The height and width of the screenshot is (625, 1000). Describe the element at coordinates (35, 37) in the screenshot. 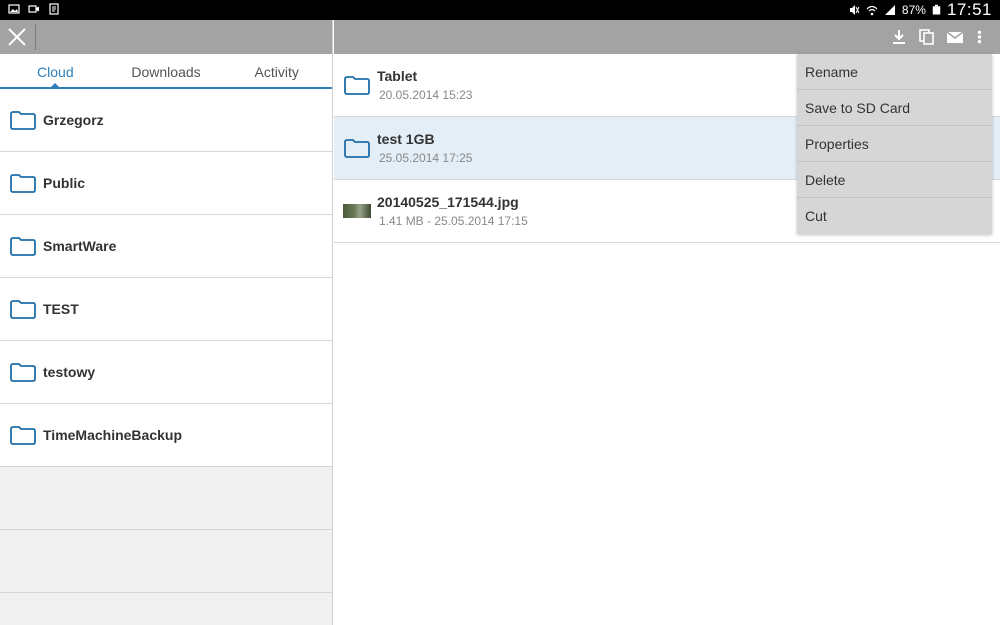

I see `toolbar-divider` at that location.